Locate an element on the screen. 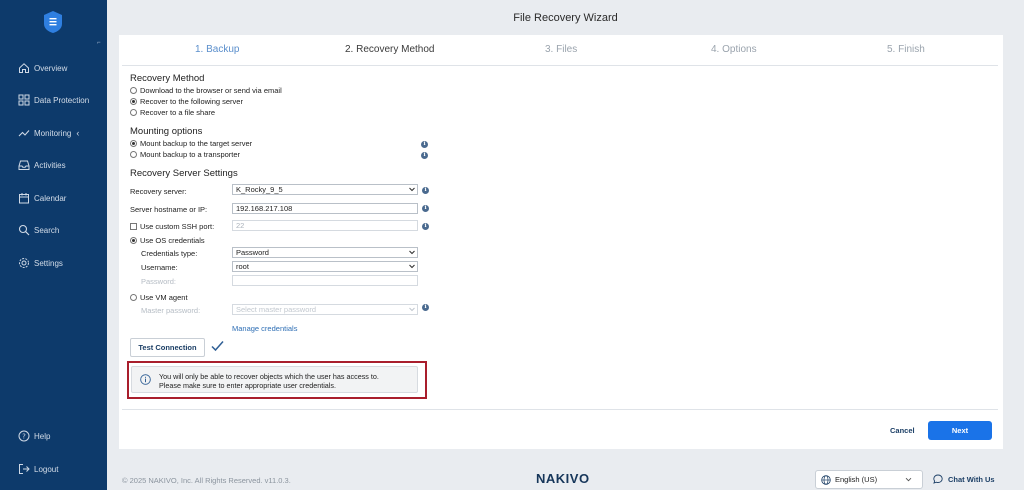 This screenshot has width=1024, height=490. chat-icon is located at coordinates (938, 479).